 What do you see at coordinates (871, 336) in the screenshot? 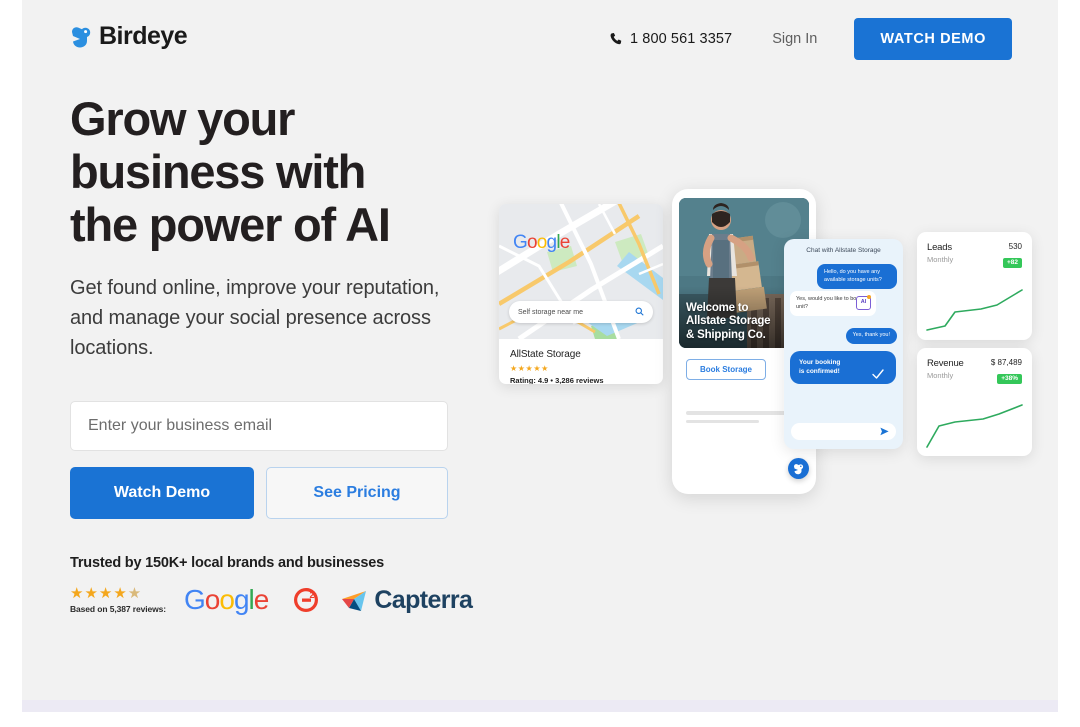
I see `chat-message-user-2: Yes, thank you!` at bounding box center [871, 336].